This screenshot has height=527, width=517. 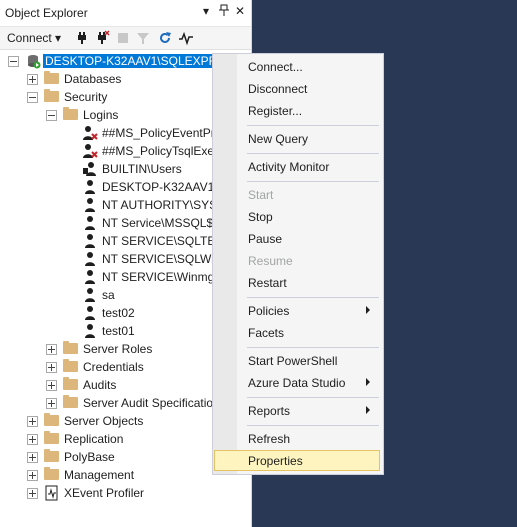 What do you see at coordinates (118, 349) in the screenshot?
I see `tree-label: Server Roles` at bounding box center [118, 349].